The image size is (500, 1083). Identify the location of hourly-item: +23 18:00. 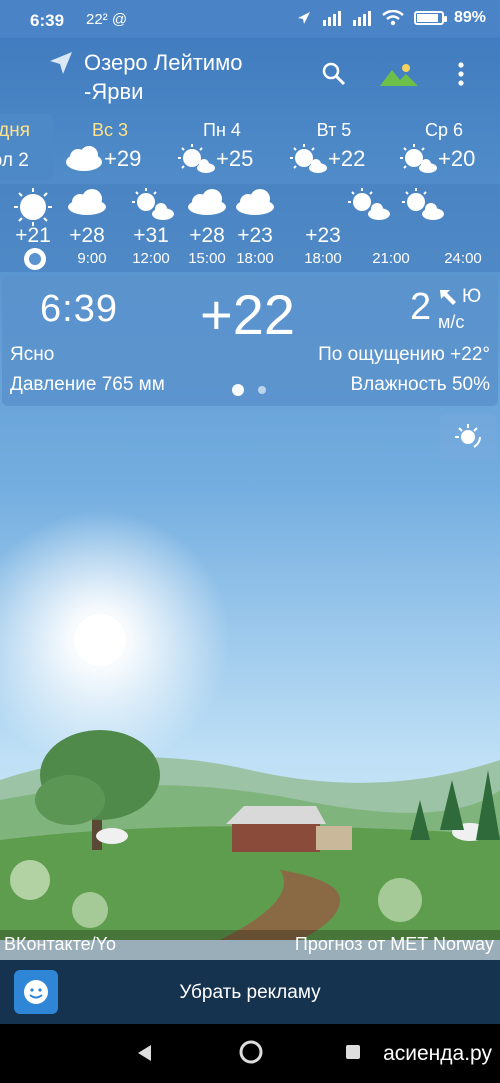
(255, 228).